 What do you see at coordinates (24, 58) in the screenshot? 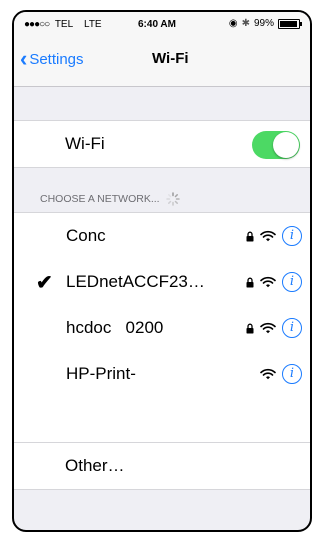
I see `chevron-left-icon: ‹` at bounding box center [24, 58].